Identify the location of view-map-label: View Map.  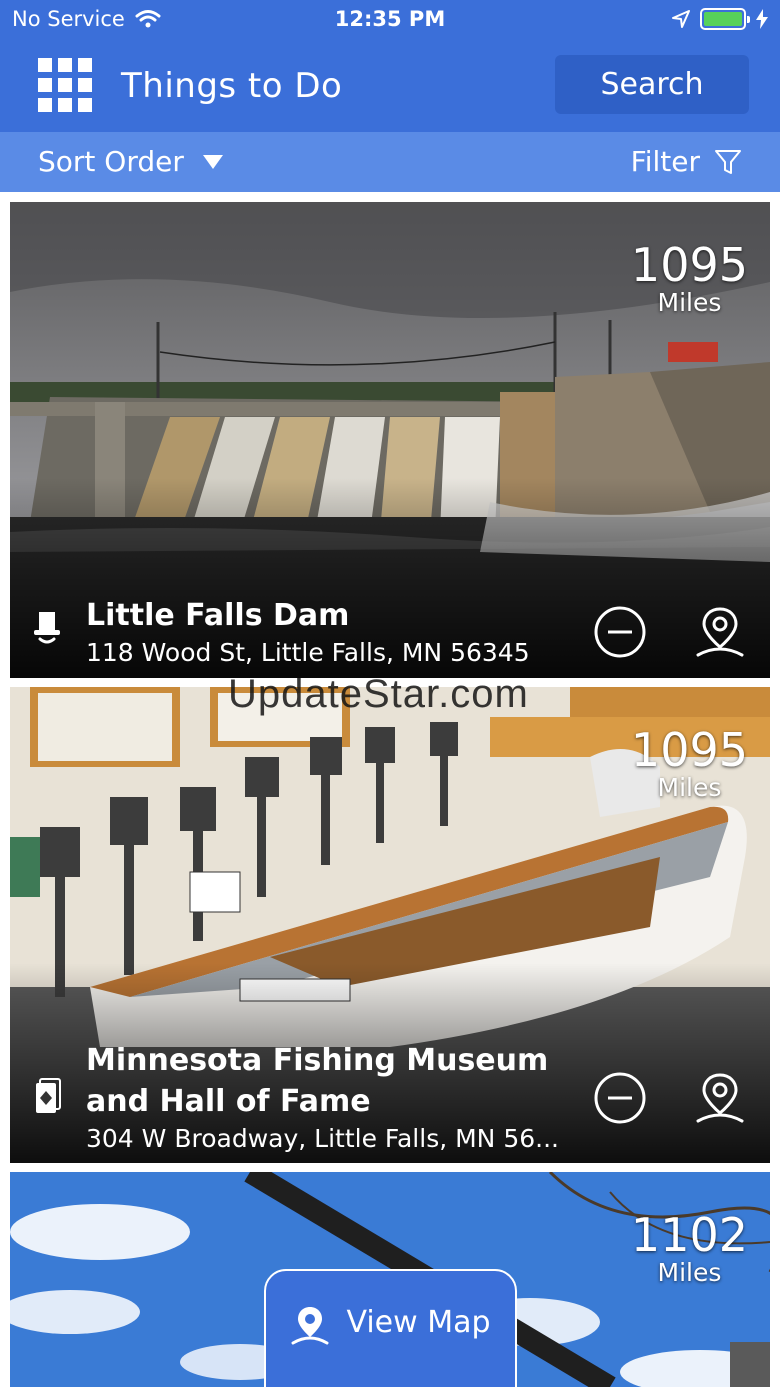
(418, 1322).